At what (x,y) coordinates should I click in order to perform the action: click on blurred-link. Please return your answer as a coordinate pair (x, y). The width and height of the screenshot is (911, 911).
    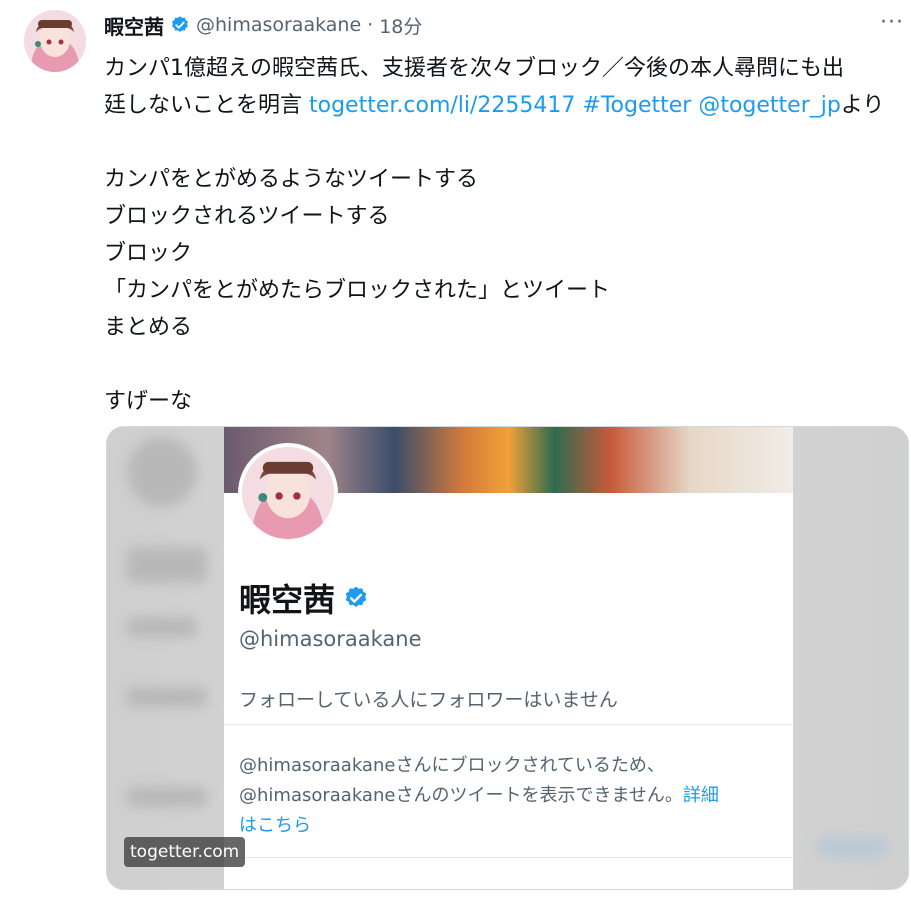
    Looking at the image, I should click on (852, 847).